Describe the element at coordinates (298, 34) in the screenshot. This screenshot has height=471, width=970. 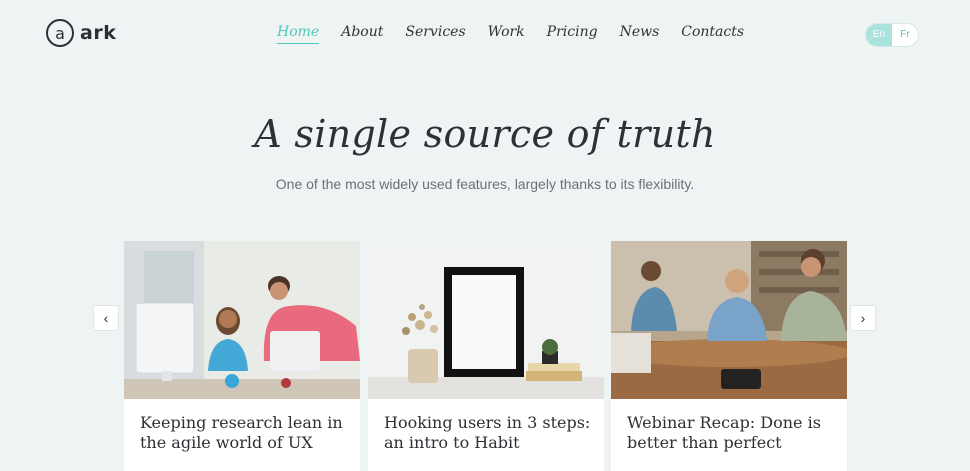
I see `nav-home: Home` at that location.